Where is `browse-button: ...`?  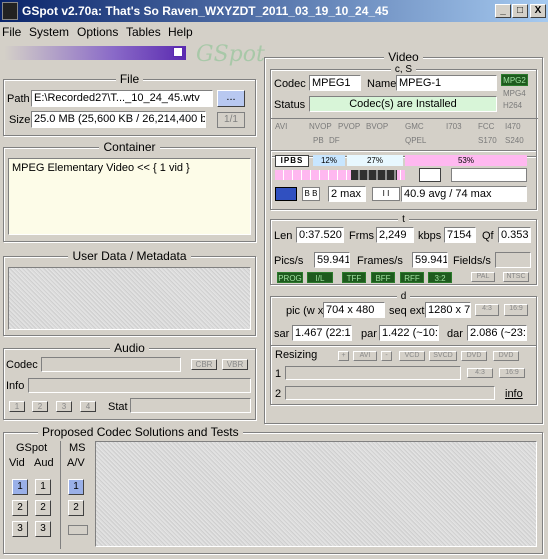
browse-button: ... is located at coordinates (231, 98).